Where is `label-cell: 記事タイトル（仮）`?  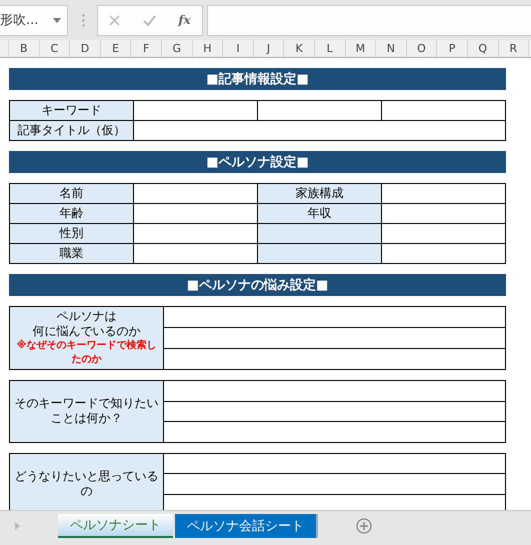 label-cell: 記事タイトル（仮） is located at coordinates (72, 131).